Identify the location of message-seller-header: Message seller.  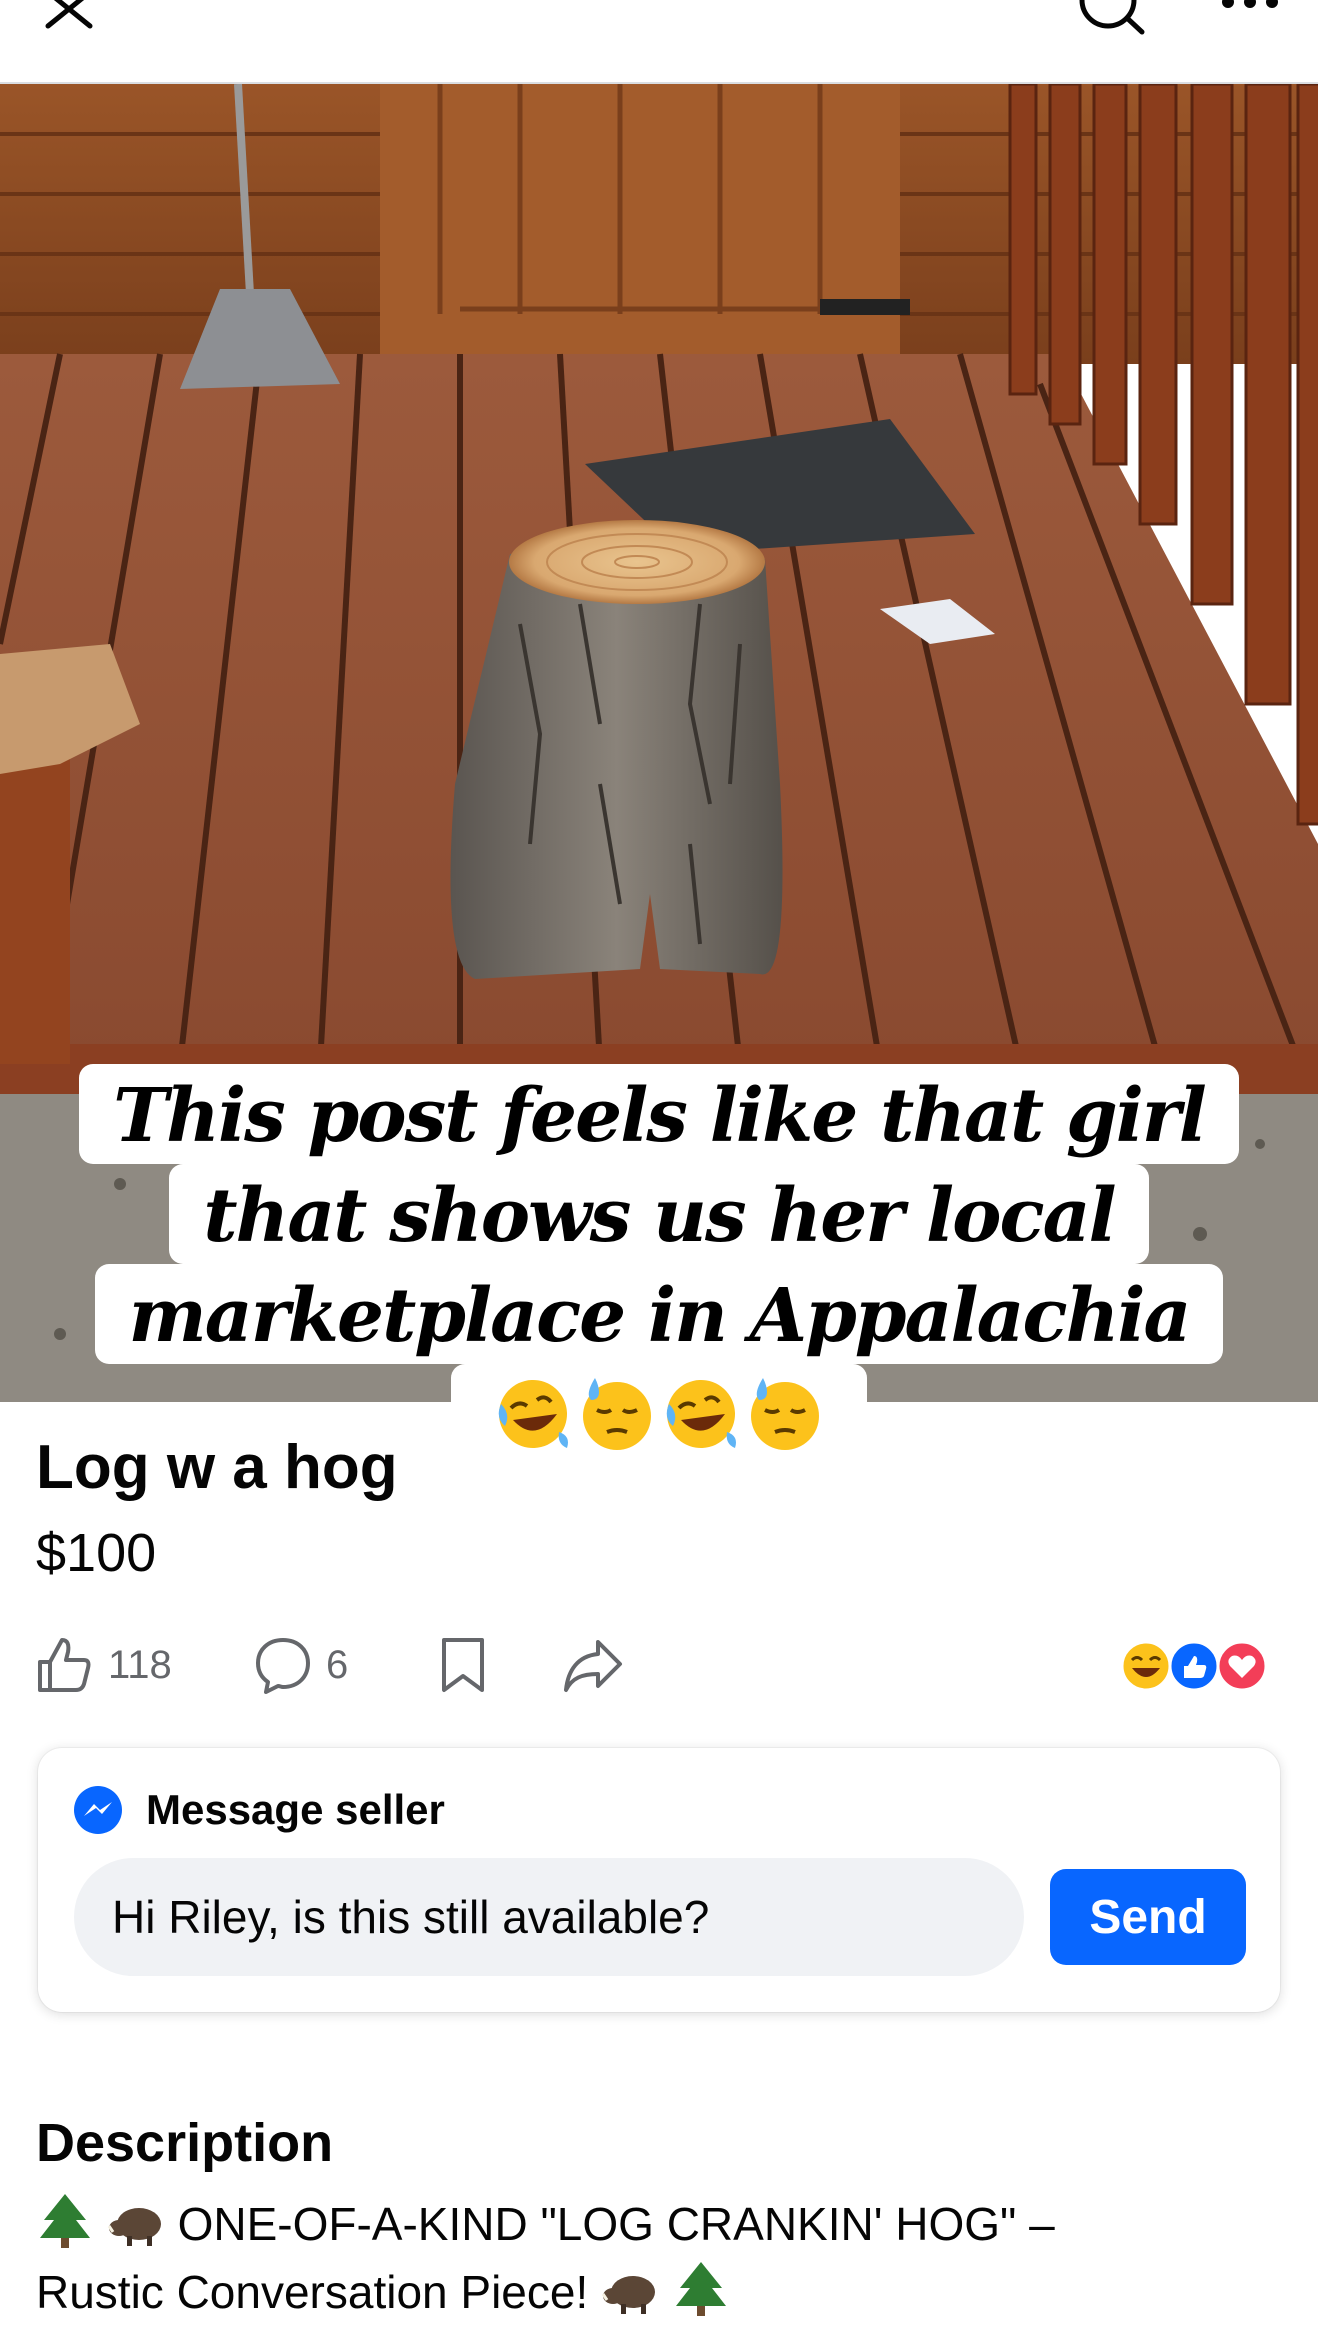
(258, 1810).